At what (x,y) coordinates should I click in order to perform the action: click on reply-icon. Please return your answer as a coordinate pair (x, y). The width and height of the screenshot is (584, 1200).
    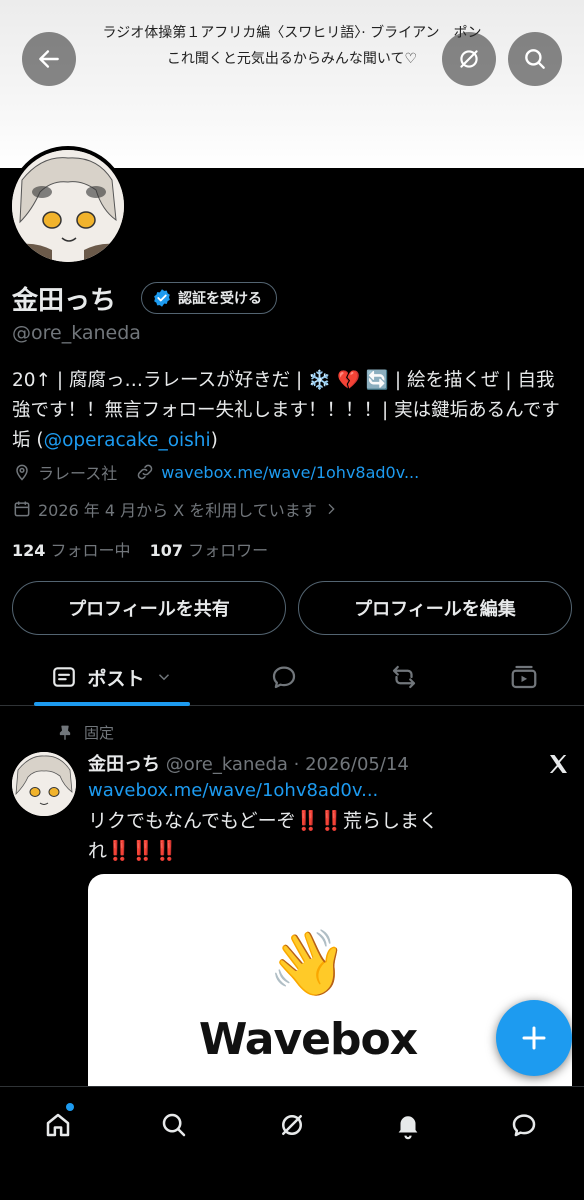
    Looking at the image, I should click on (284, 677).